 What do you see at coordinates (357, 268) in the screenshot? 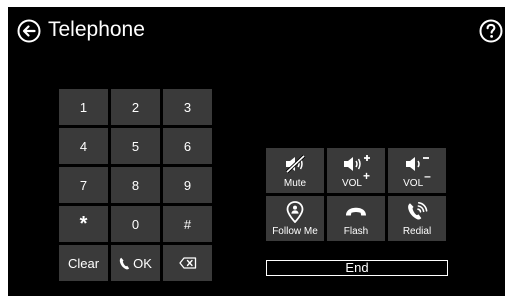
I see `end-call-button: End` at bounding box center [357, 268].